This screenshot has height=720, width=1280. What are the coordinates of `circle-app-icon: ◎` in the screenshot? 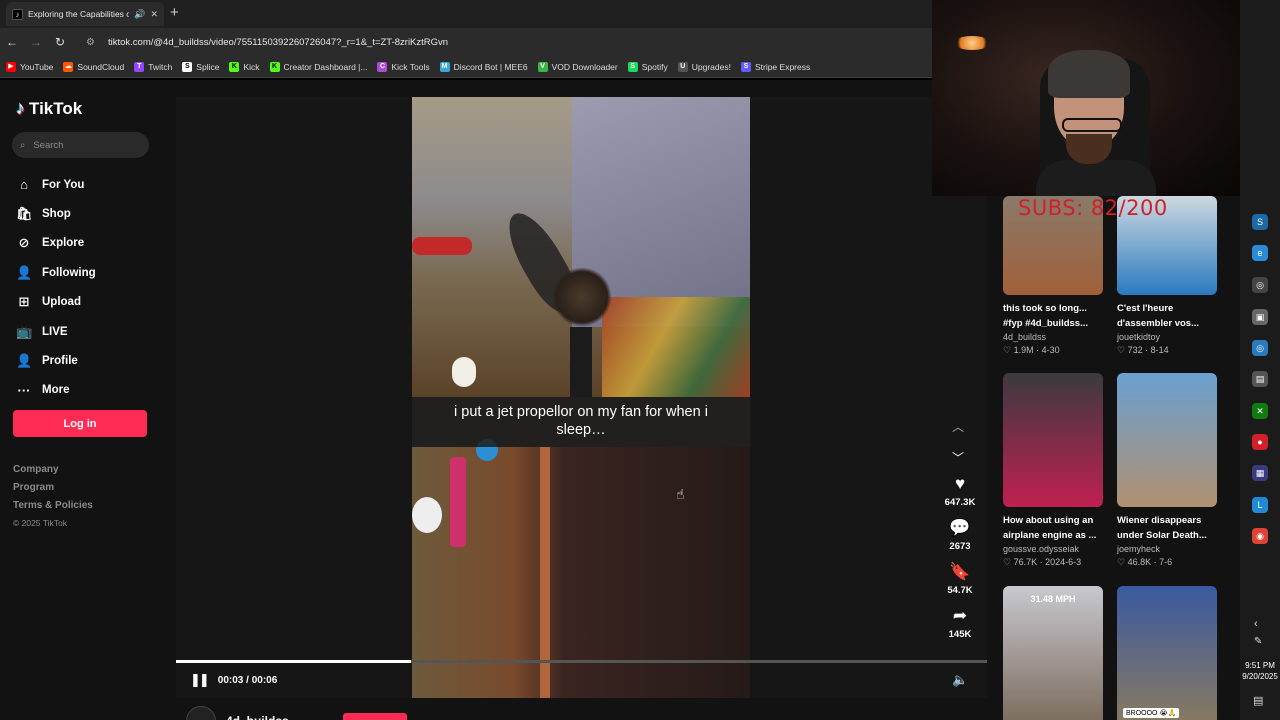 It's located at (1260, 348).